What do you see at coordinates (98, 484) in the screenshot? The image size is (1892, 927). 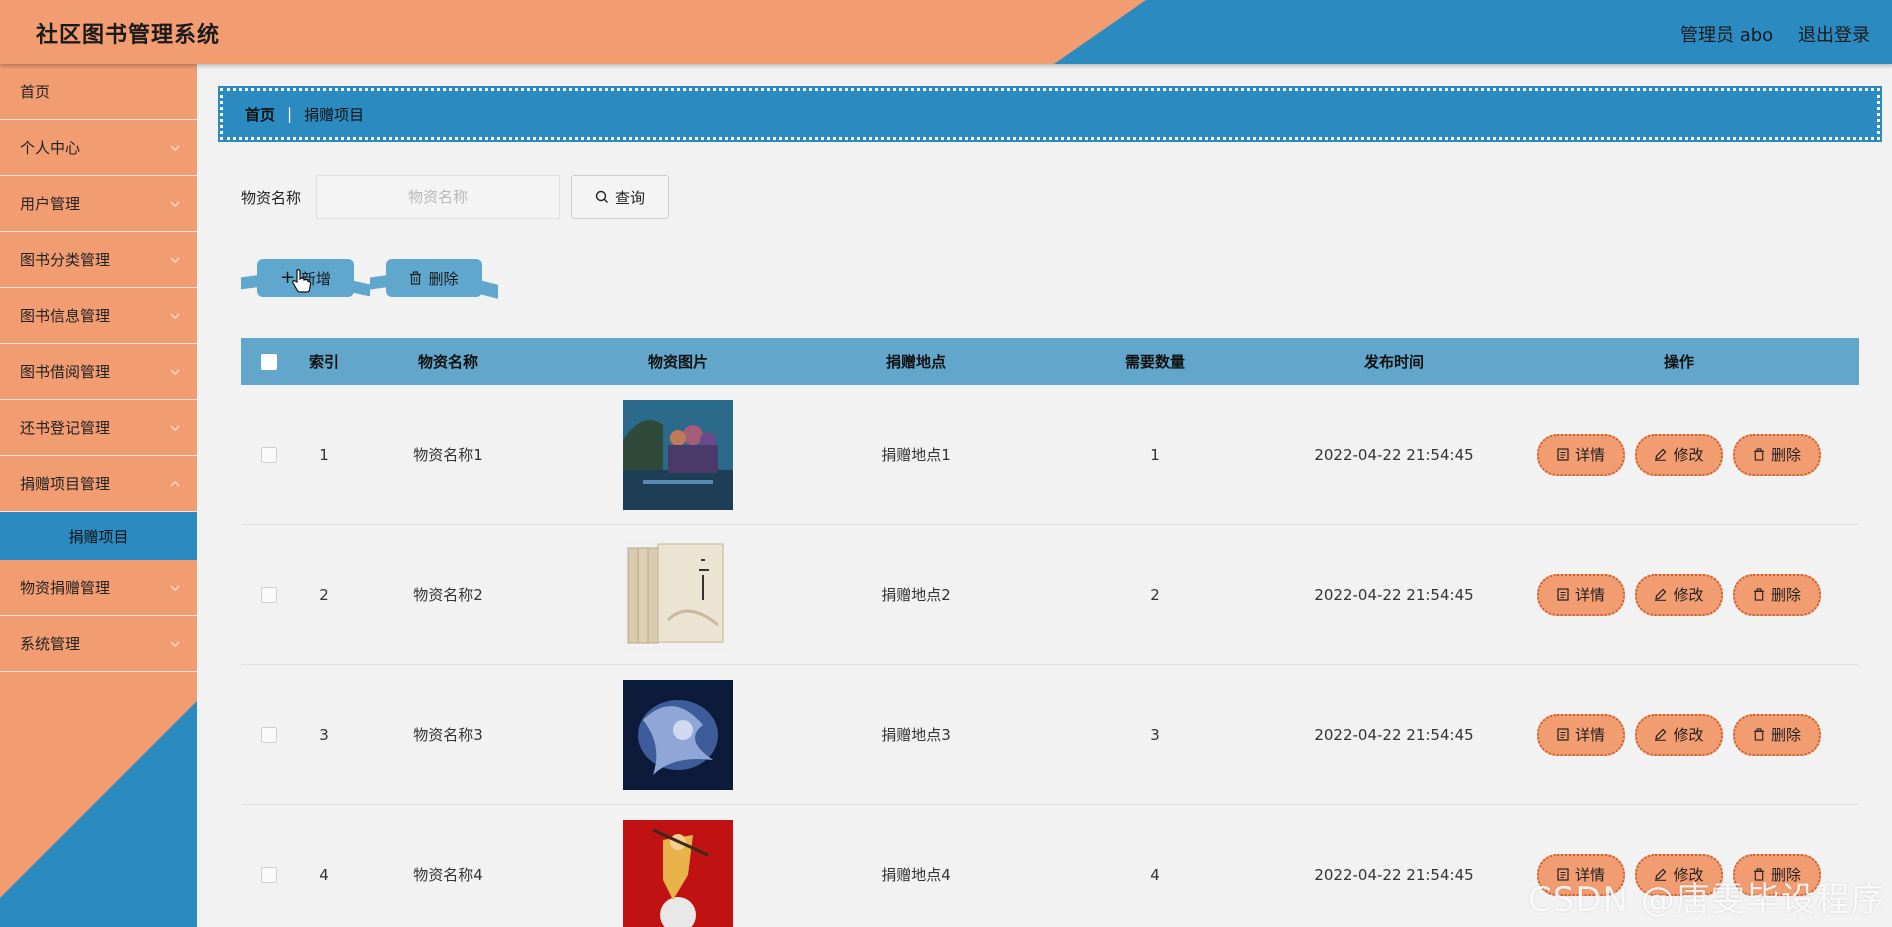 I see `sidebar-item: 捐赠项目管理` at bounding box center [98, 484].